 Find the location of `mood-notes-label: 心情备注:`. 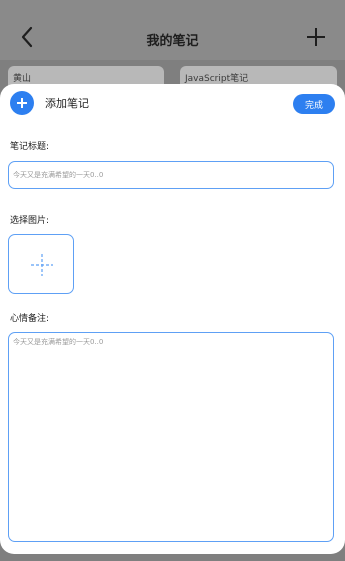

mood-notes-label: 心情备注: is located at coordinates (30, 319).